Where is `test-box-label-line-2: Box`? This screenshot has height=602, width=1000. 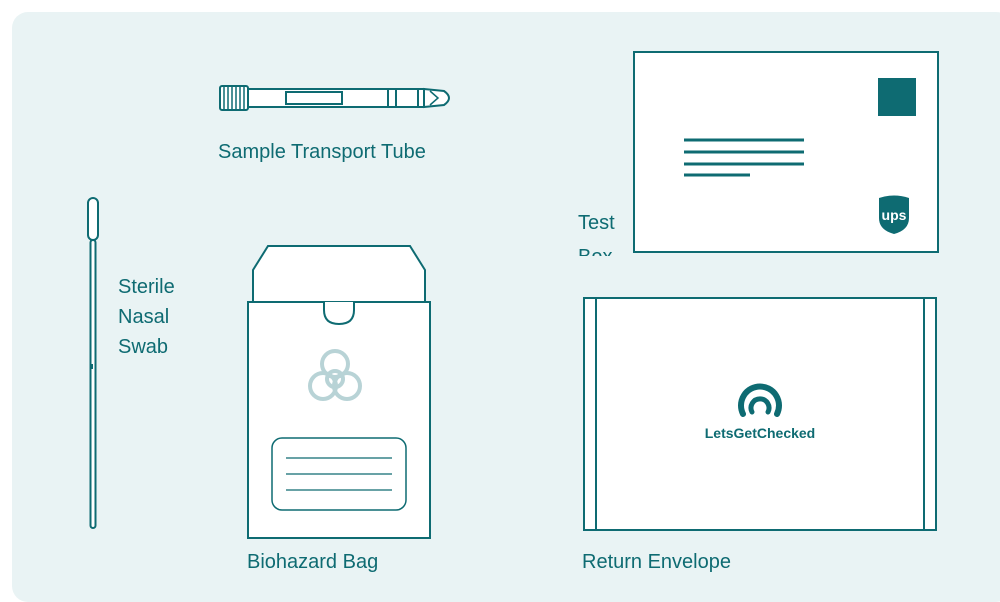 test-box-label-line-2: Box is located at coordinates (608, 248).